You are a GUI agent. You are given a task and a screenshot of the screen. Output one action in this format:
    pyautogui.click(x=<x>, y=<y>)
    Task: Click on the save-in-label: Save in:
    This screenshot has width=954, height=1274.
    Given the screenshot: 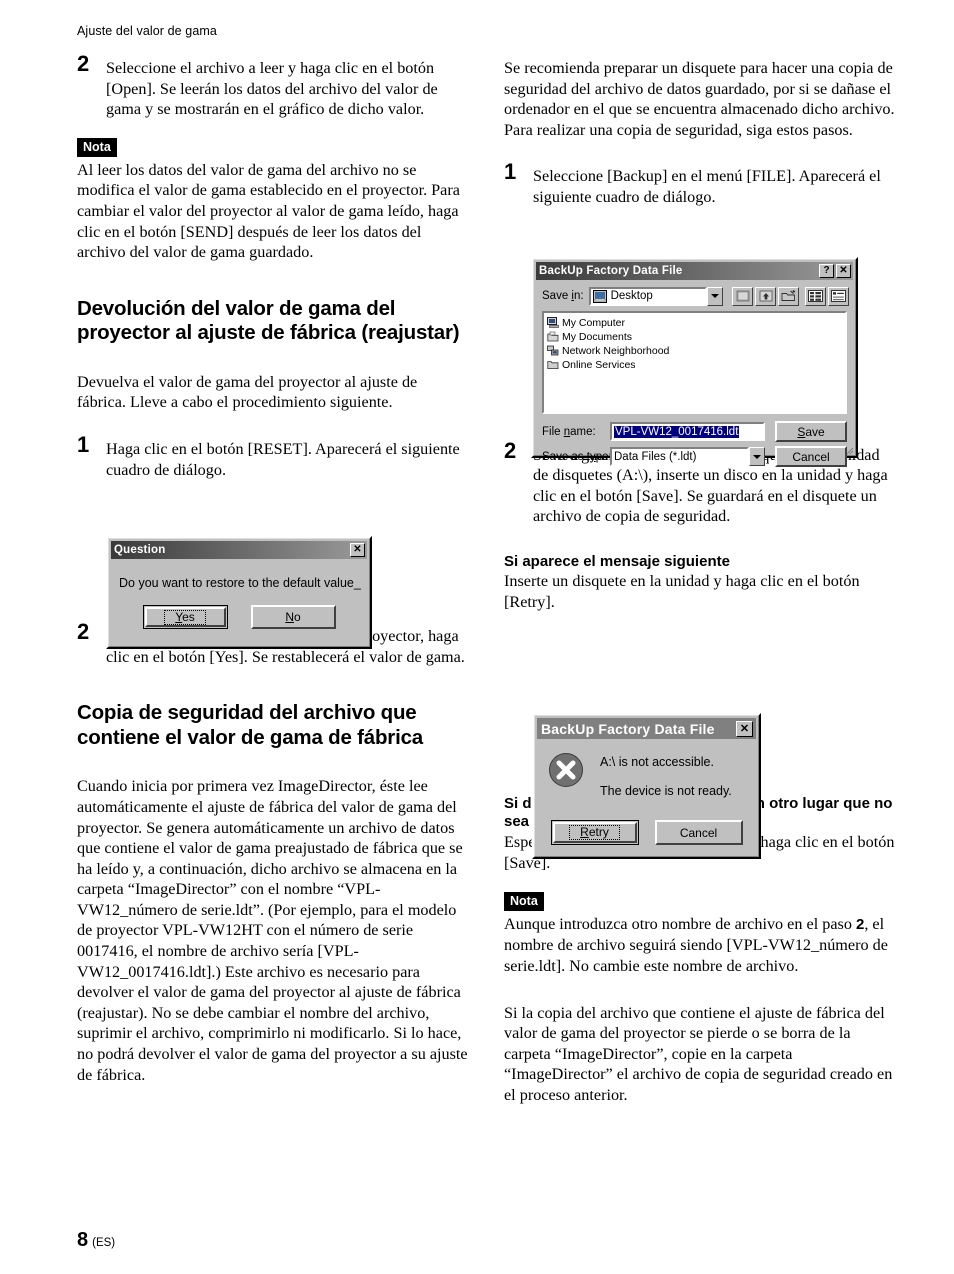 What is the action you would take?
    pyautogui.click(x=563, y=296)
    